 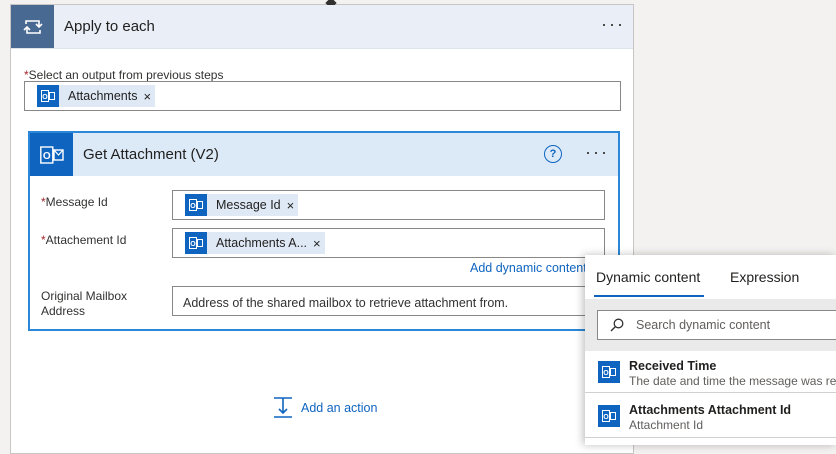 I want to click on dynamic-item-description: Attachment Id, so click(x=666, y=425).